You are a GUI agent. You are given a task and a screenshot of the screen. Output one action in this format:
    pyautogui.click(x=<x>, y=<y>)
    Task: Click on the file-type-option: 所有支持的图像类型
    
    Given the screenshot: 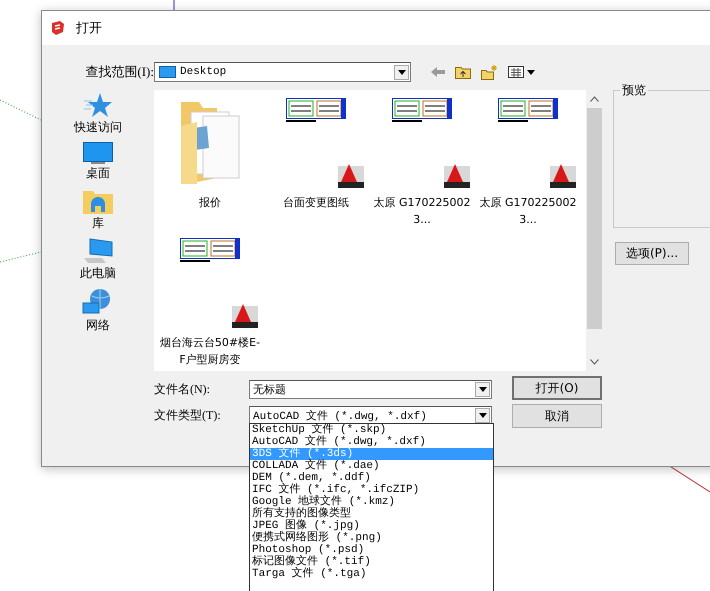 What is the action you would take?
    pyautogui.click(x=371, y=514)
    